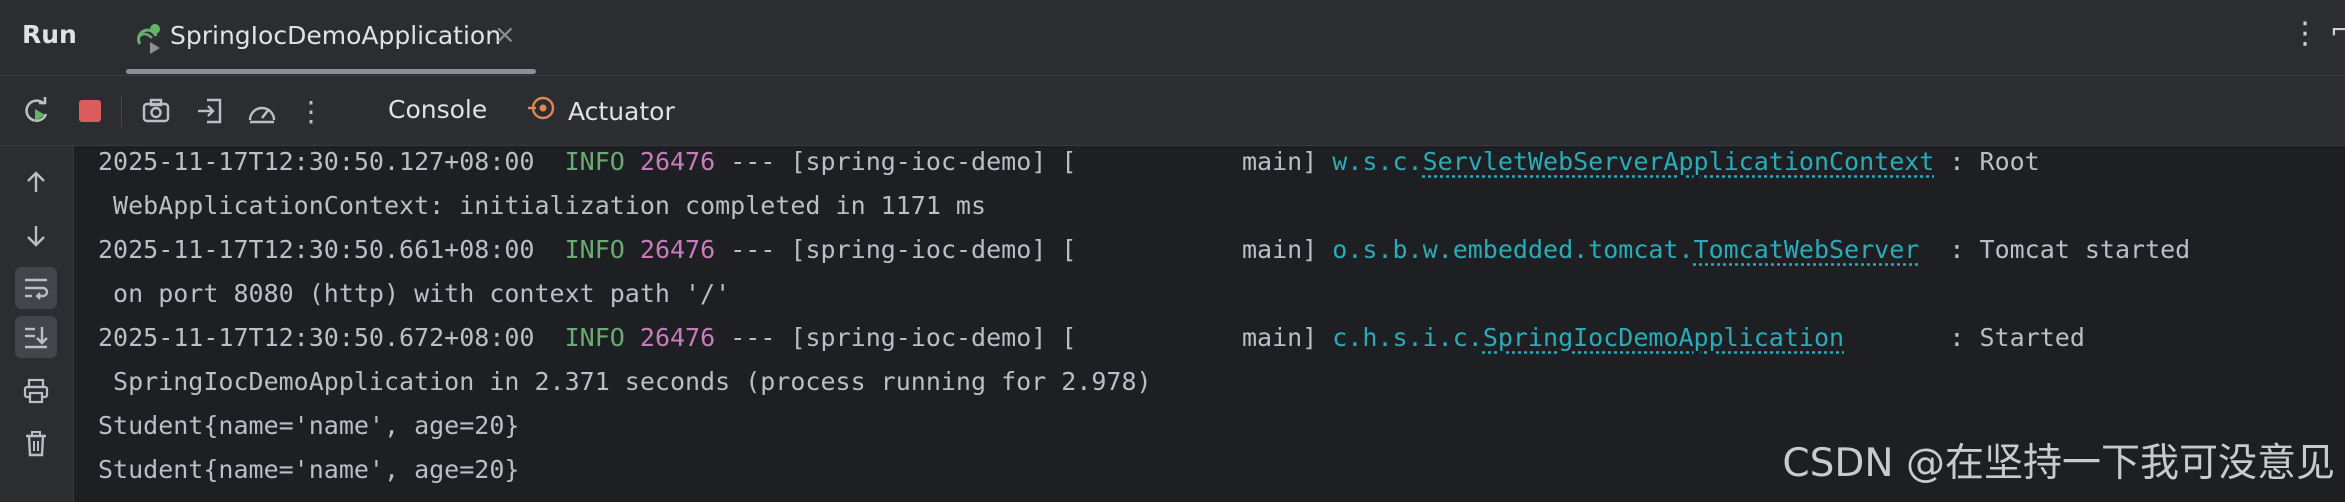 The image size is (2345, 502). What do you see at coordinates (2337, 31) in the screenshot?
I see `minimize-icon: ⌐` at bounding box center [2337, 31].